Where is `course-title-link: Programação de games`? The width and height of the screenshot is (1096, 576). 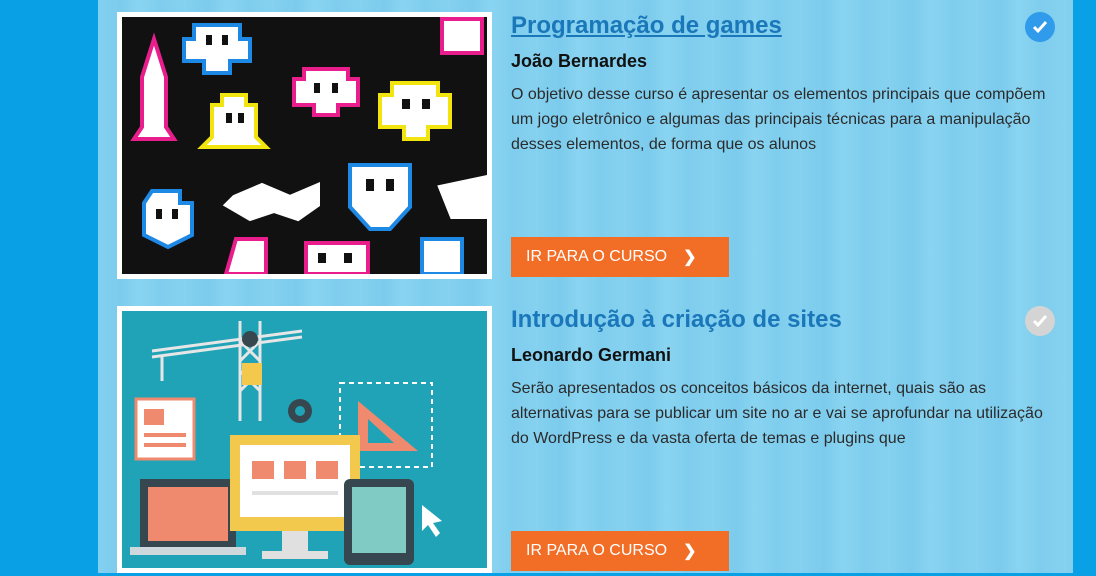 course-title-link: Programação de games is located at coordinates (646, 26).